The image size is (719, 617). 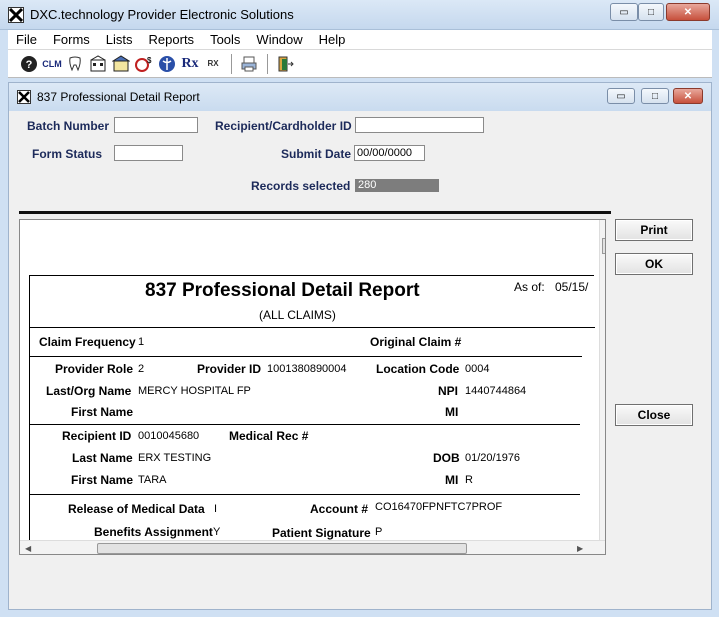 I want to click on provider-mi-label: MI, so click(x=452, y=412).